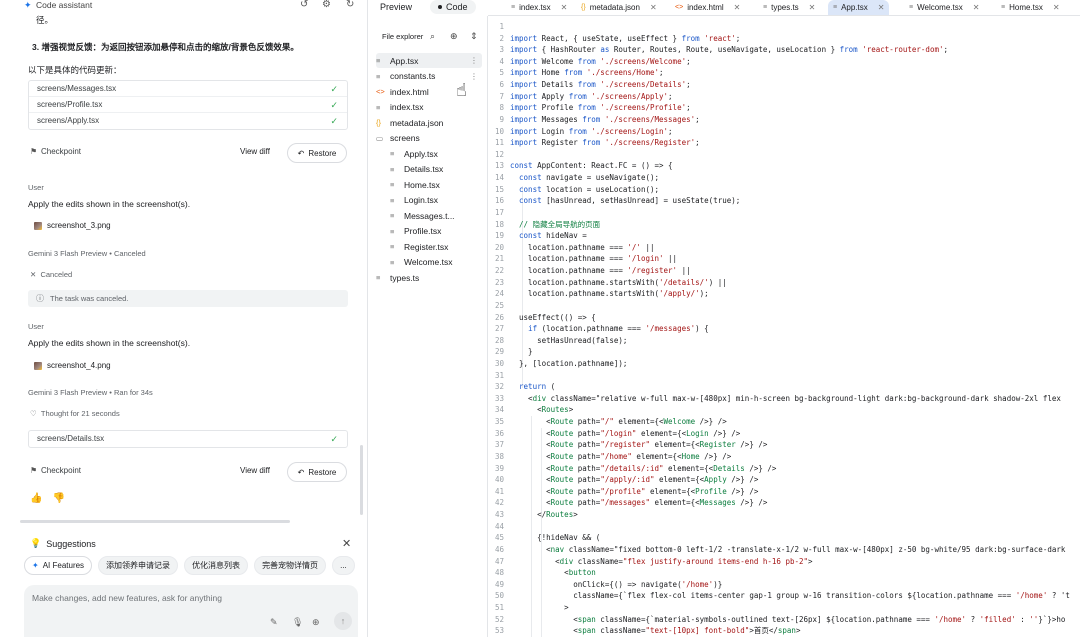  Describe the element at coordinates (75, 413) in the screenshot. I see `thought-row: ♡ Thought for 21 seconds` at that location.